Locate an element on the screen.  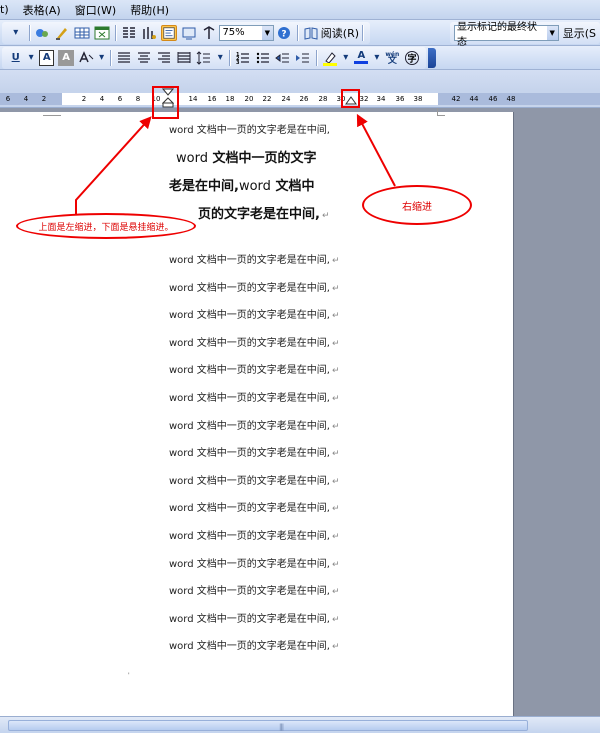
drawing-icon is located at coordinates (149, 33).